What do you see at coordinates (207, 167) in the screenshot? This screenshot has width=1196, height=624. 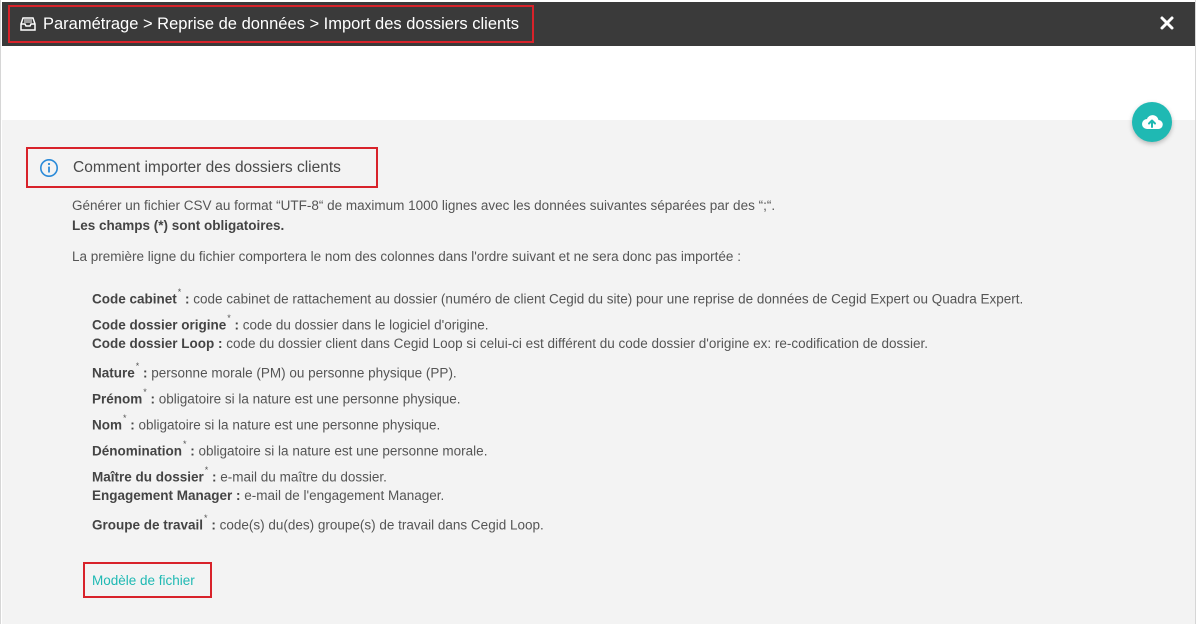 I see `help-title: Comment importer des dossiers clients` at bounding box center [207, 167].